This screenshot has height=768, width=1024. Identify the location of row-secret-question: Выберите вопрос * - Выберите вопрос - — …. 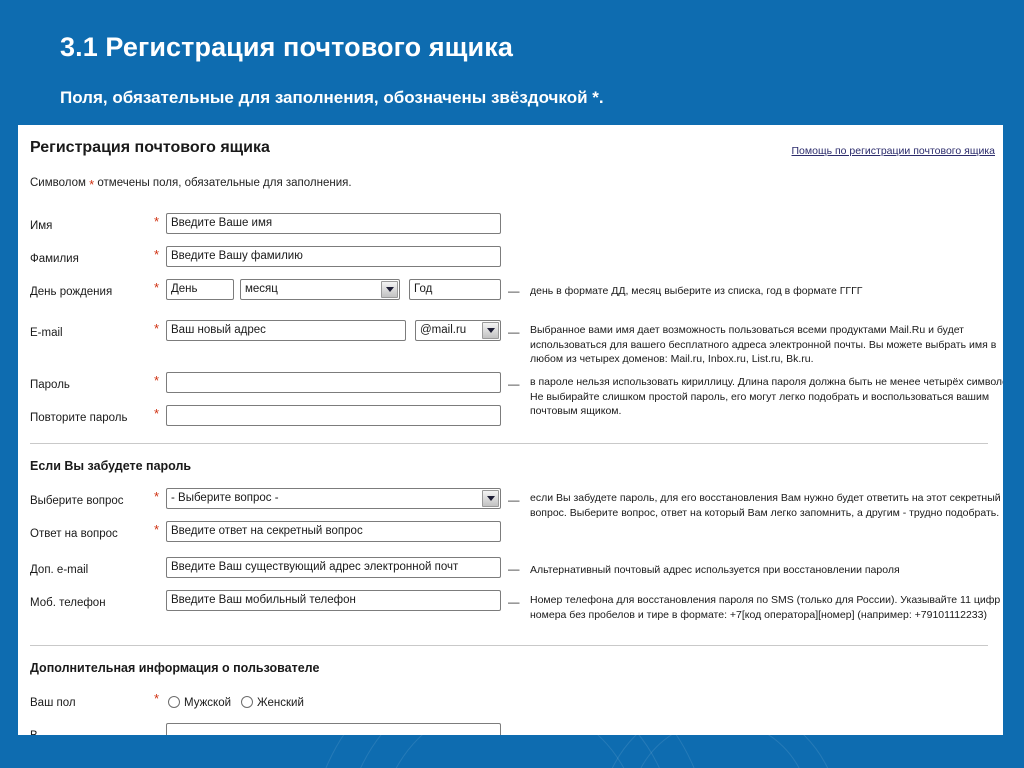
(510, 503).